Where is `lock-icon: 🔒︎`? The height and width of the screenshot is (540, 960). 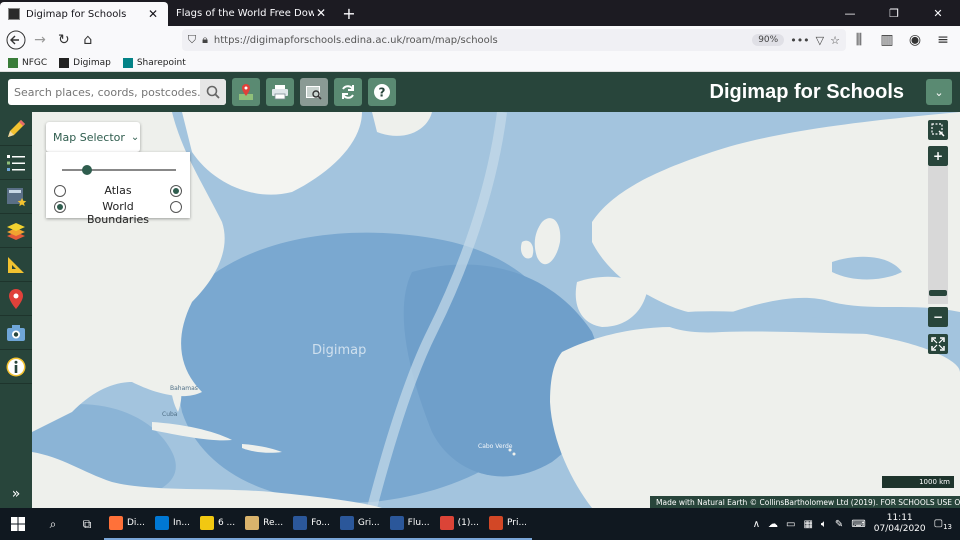 lock-icon: 🔒︎ is located at coordinates (205, 40).